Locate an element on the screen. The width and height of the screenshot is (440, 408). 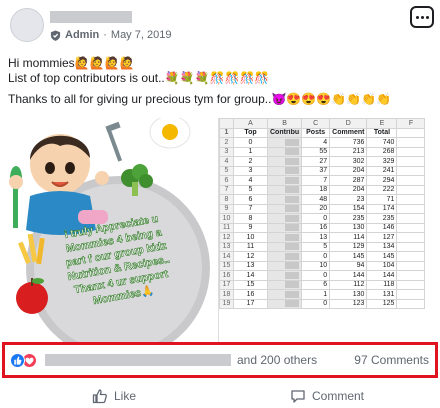
table-cell: 94 is located at coordinates (348, 265).